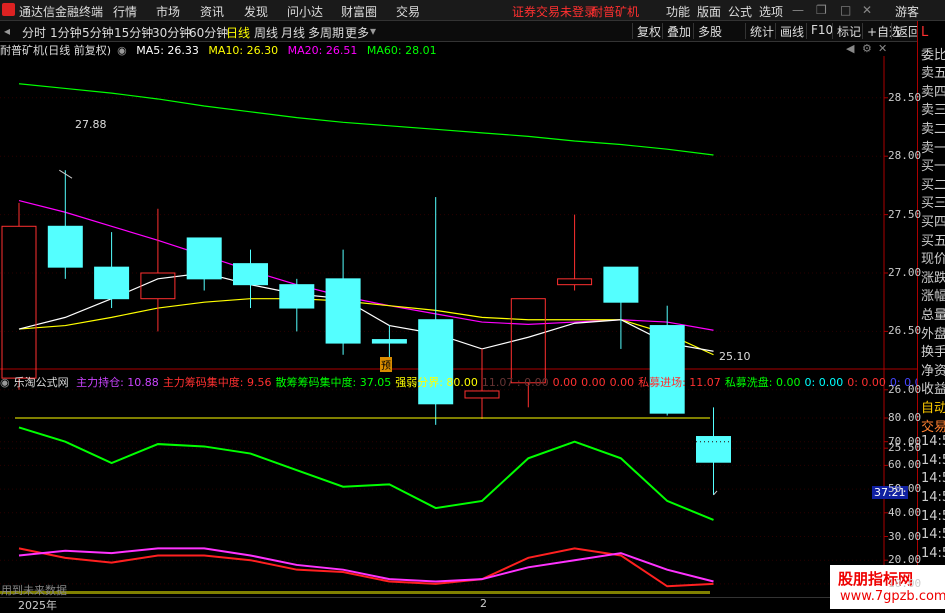 The width and height of the screenshot is (945, 613). I want to click on menu-trade: 交易, so click(408, 11).